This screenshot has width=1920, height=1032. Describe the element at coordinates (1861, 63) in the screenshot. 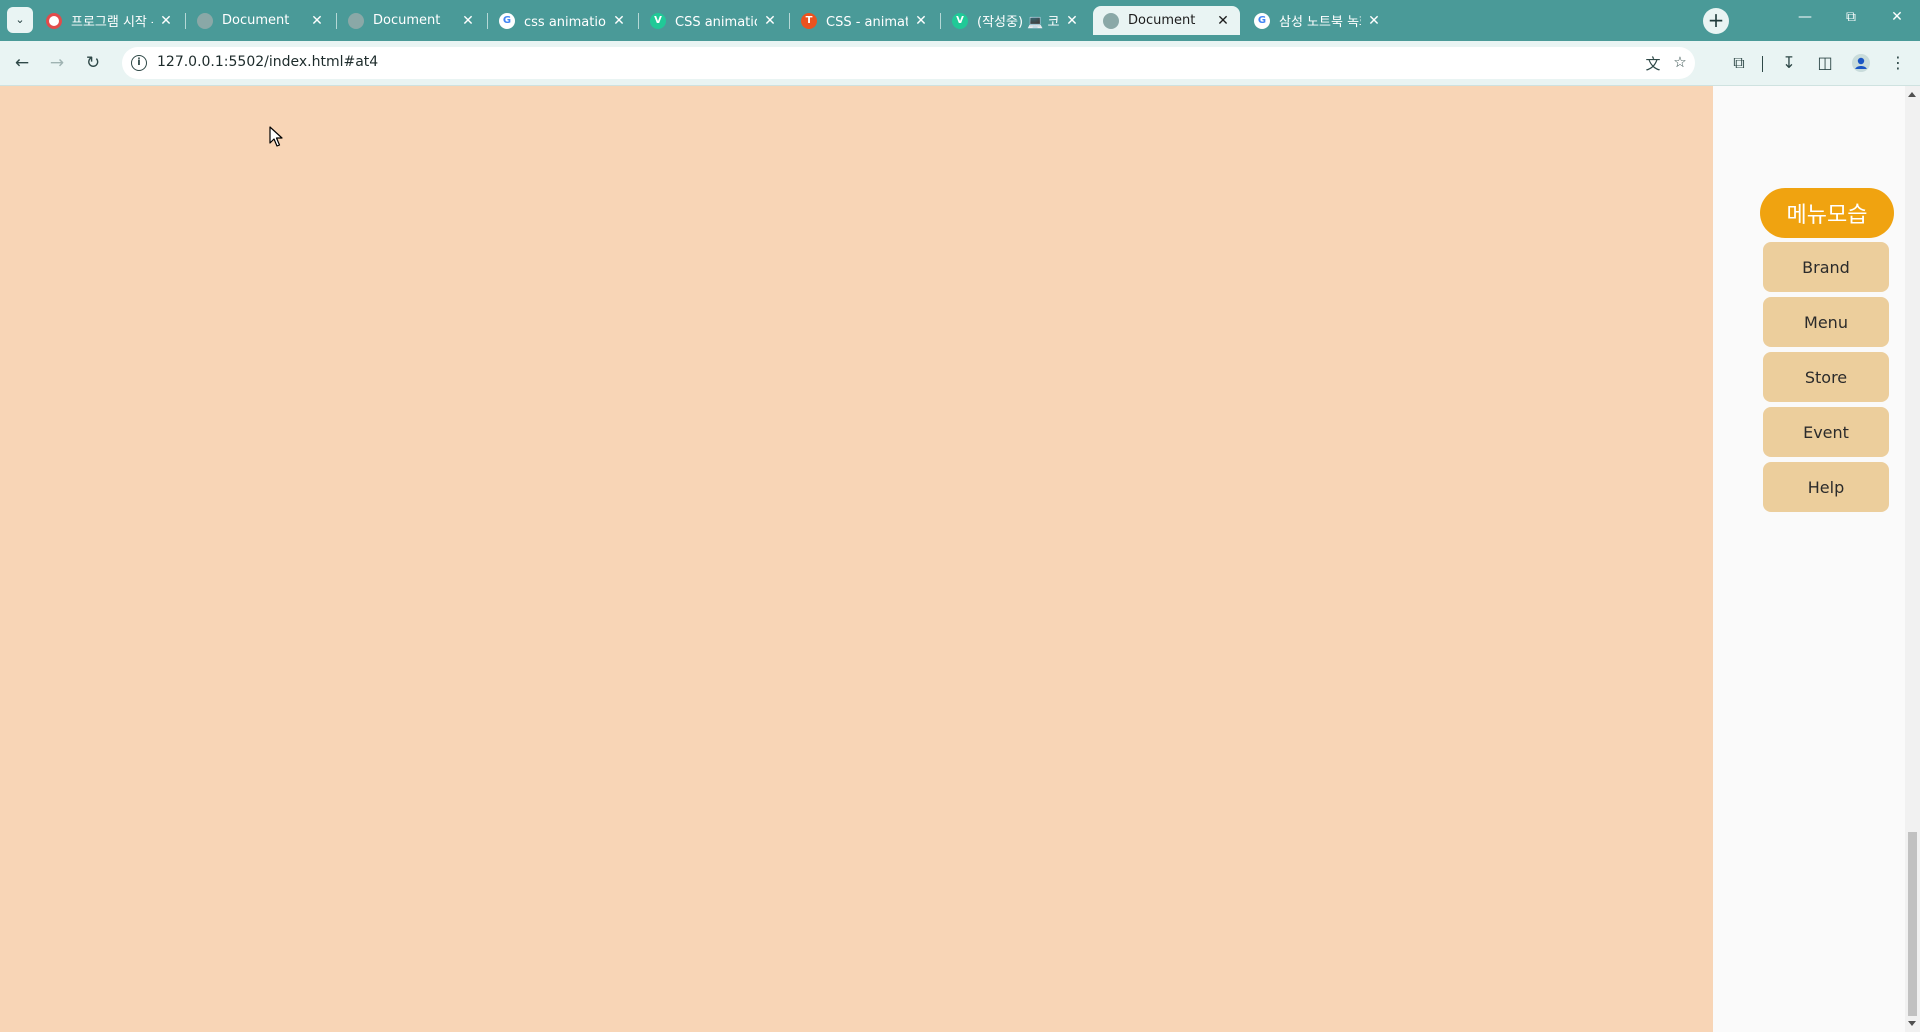

I see `profile-icon` at that location.